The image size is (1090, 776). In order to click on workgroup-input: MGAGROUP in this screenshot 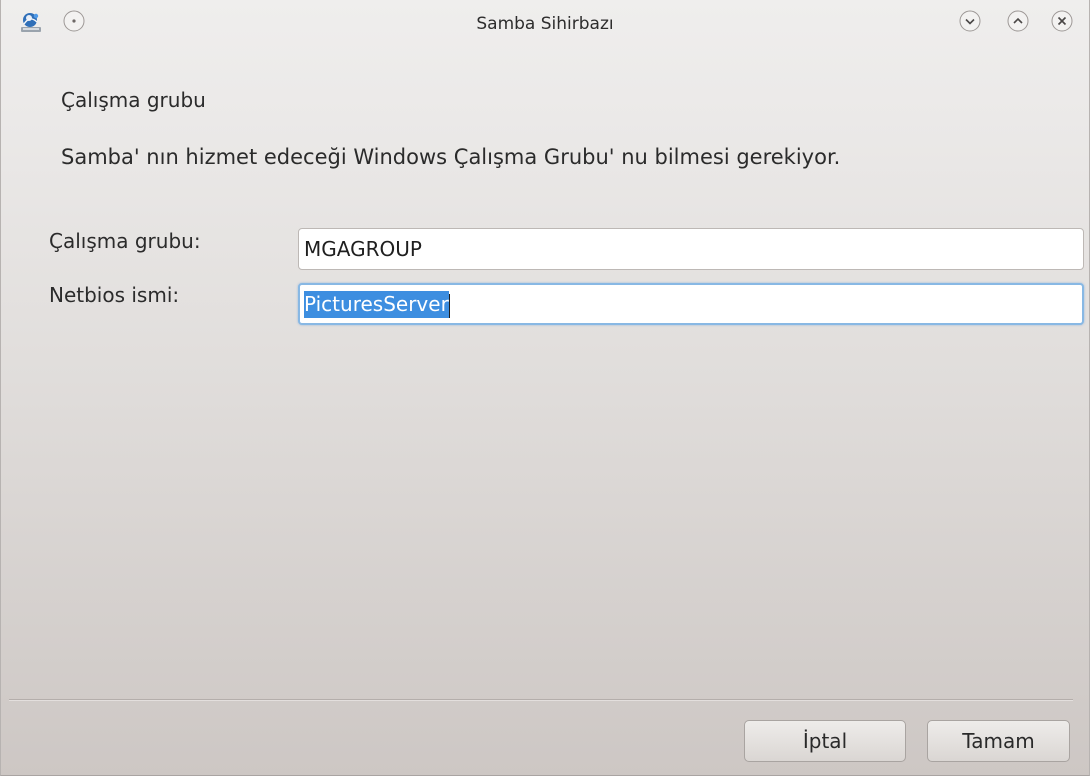, I will do `click(691, 249)`.